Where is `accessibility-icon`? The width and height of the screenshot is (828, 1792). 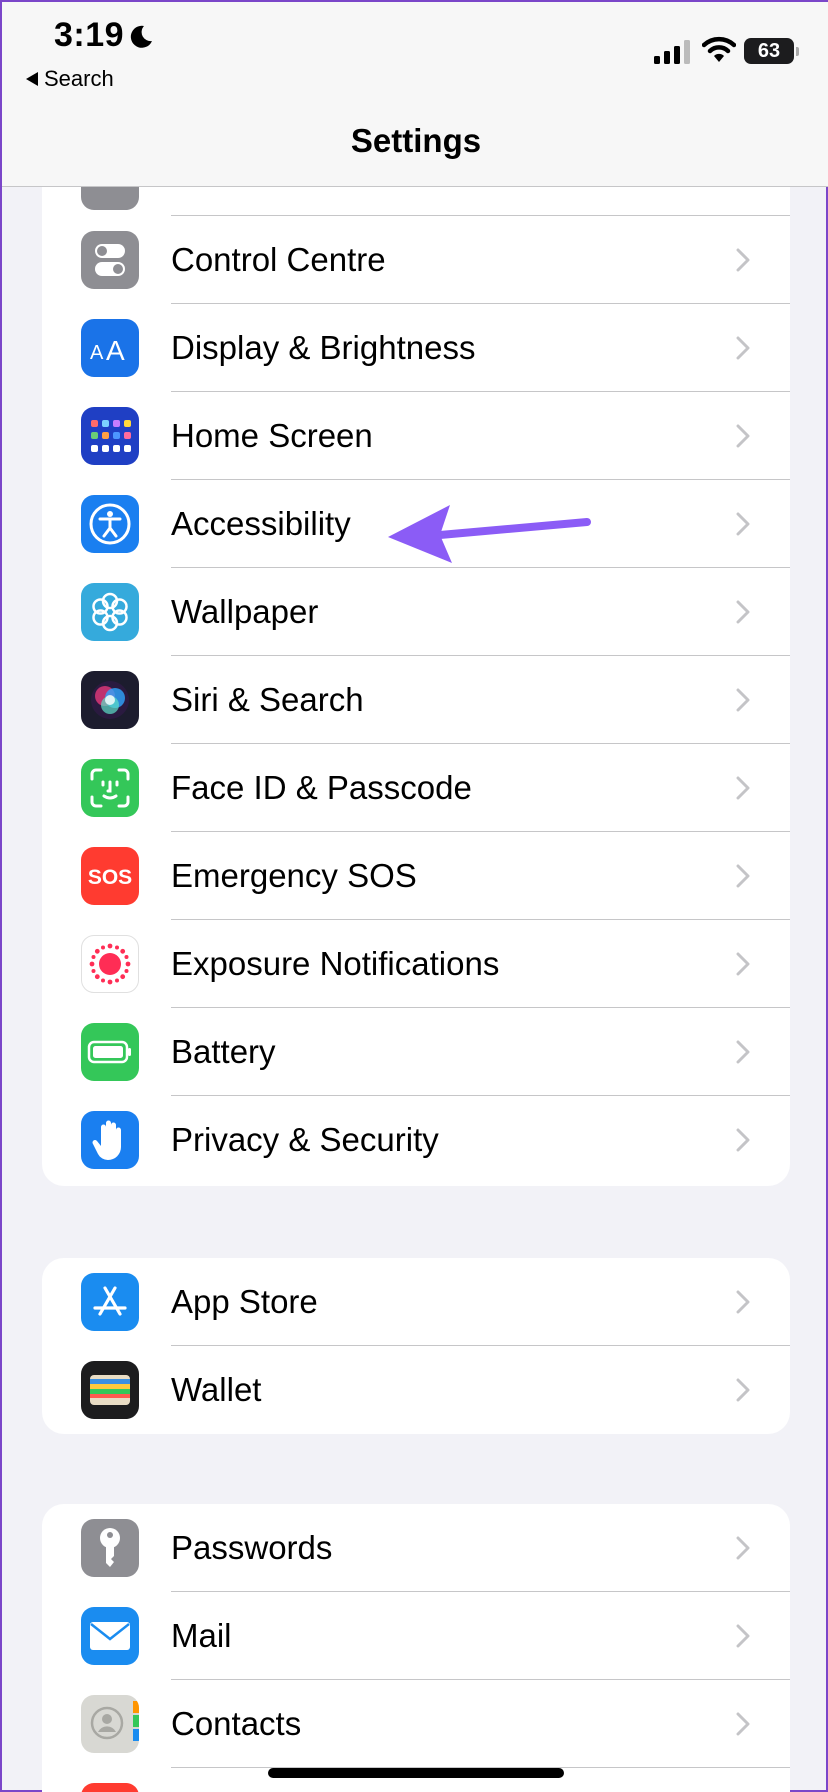 accessibility-icon is located at coordinates (110, 524).